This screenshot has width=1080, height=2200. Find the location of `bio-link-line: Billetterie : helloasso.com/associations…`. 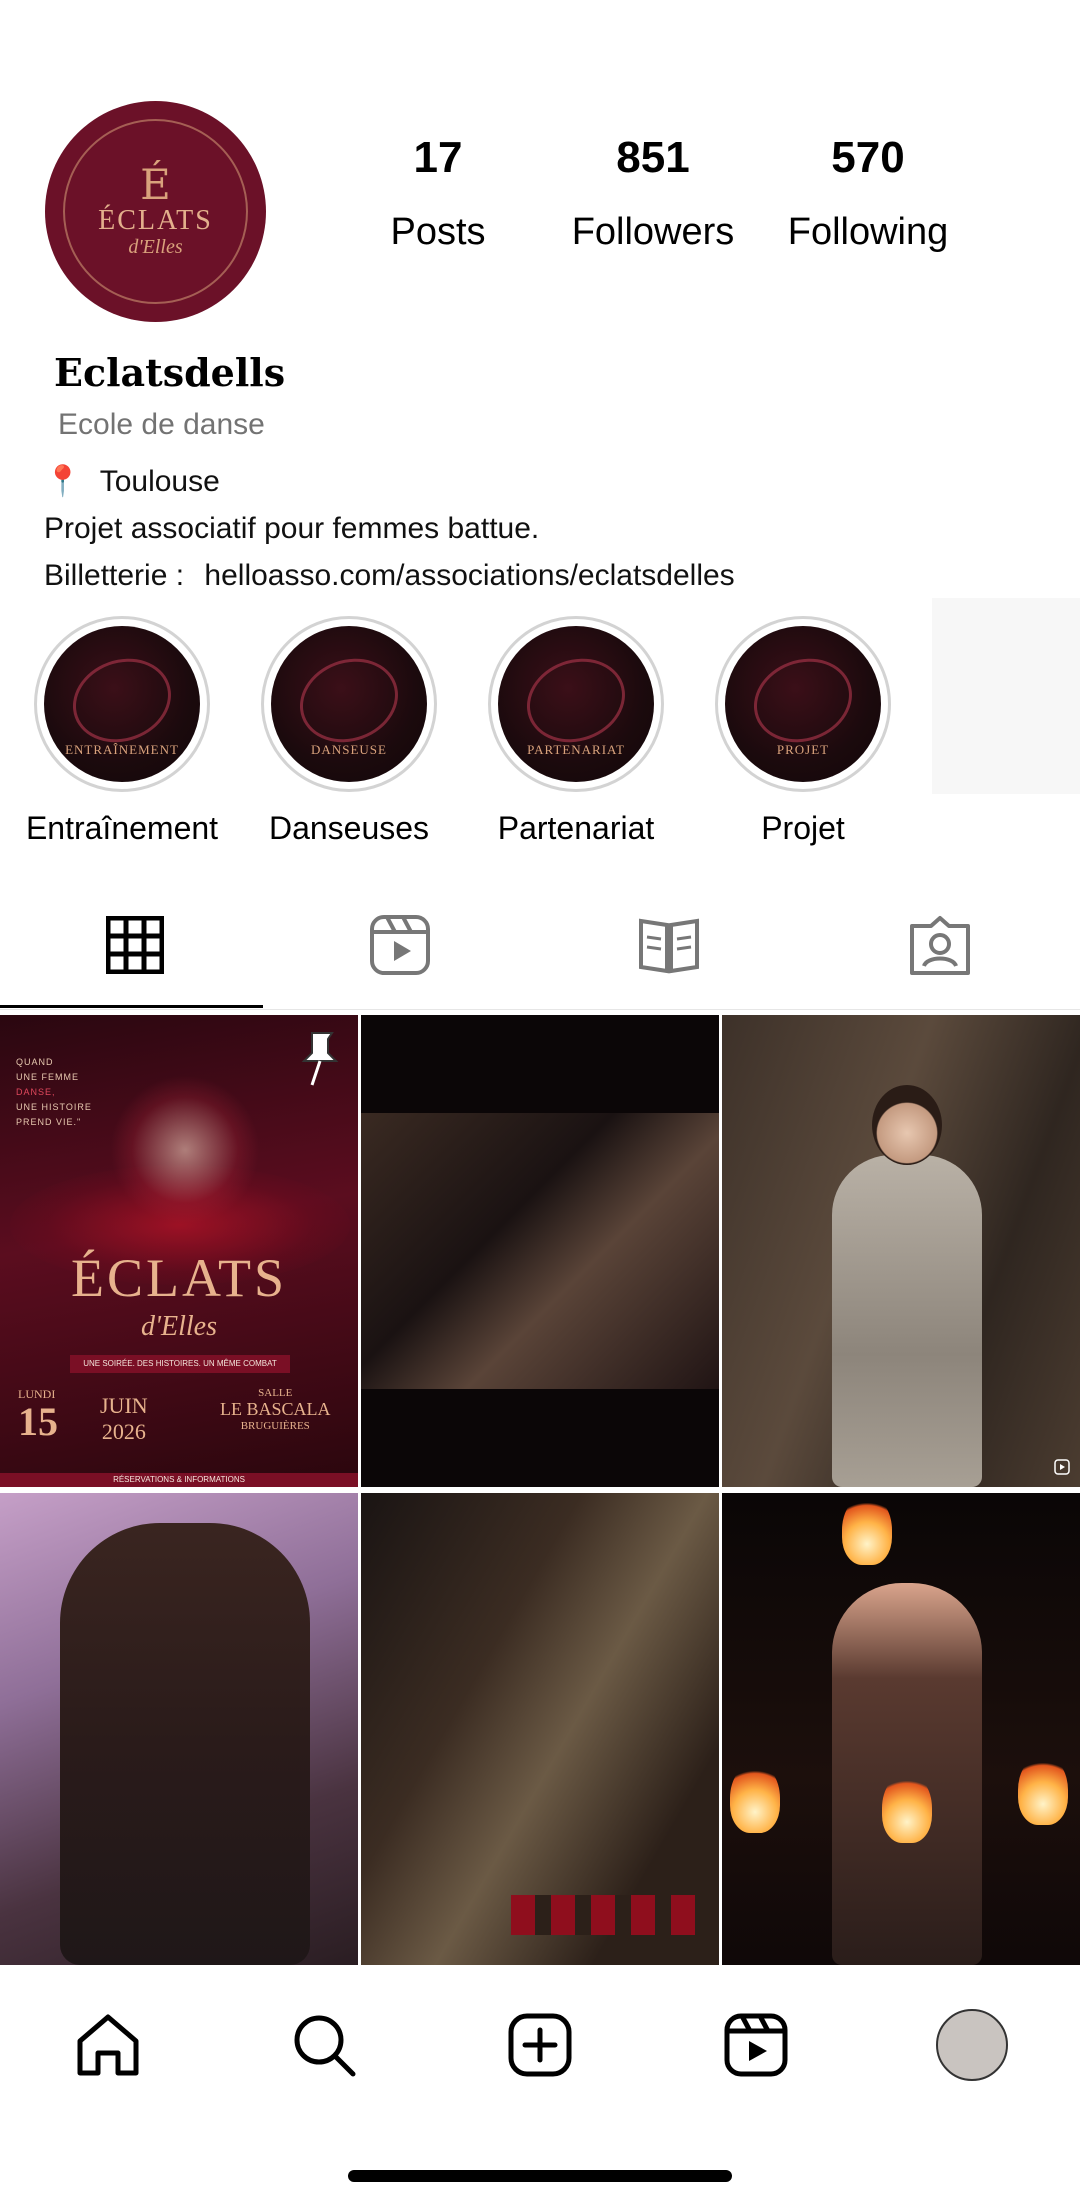

bio-link-line: Billetterie : helloasso.com/associations… is located at coordinates (389, 576).